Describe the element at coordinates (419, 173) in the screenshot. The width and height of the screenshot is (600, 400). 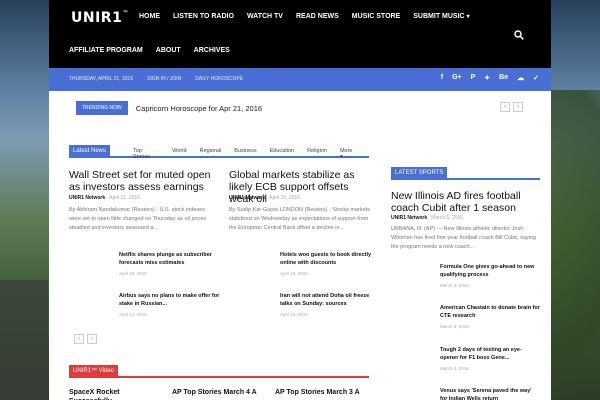
I see `latest-sports-tab: LATEST SPORTS` at that location.